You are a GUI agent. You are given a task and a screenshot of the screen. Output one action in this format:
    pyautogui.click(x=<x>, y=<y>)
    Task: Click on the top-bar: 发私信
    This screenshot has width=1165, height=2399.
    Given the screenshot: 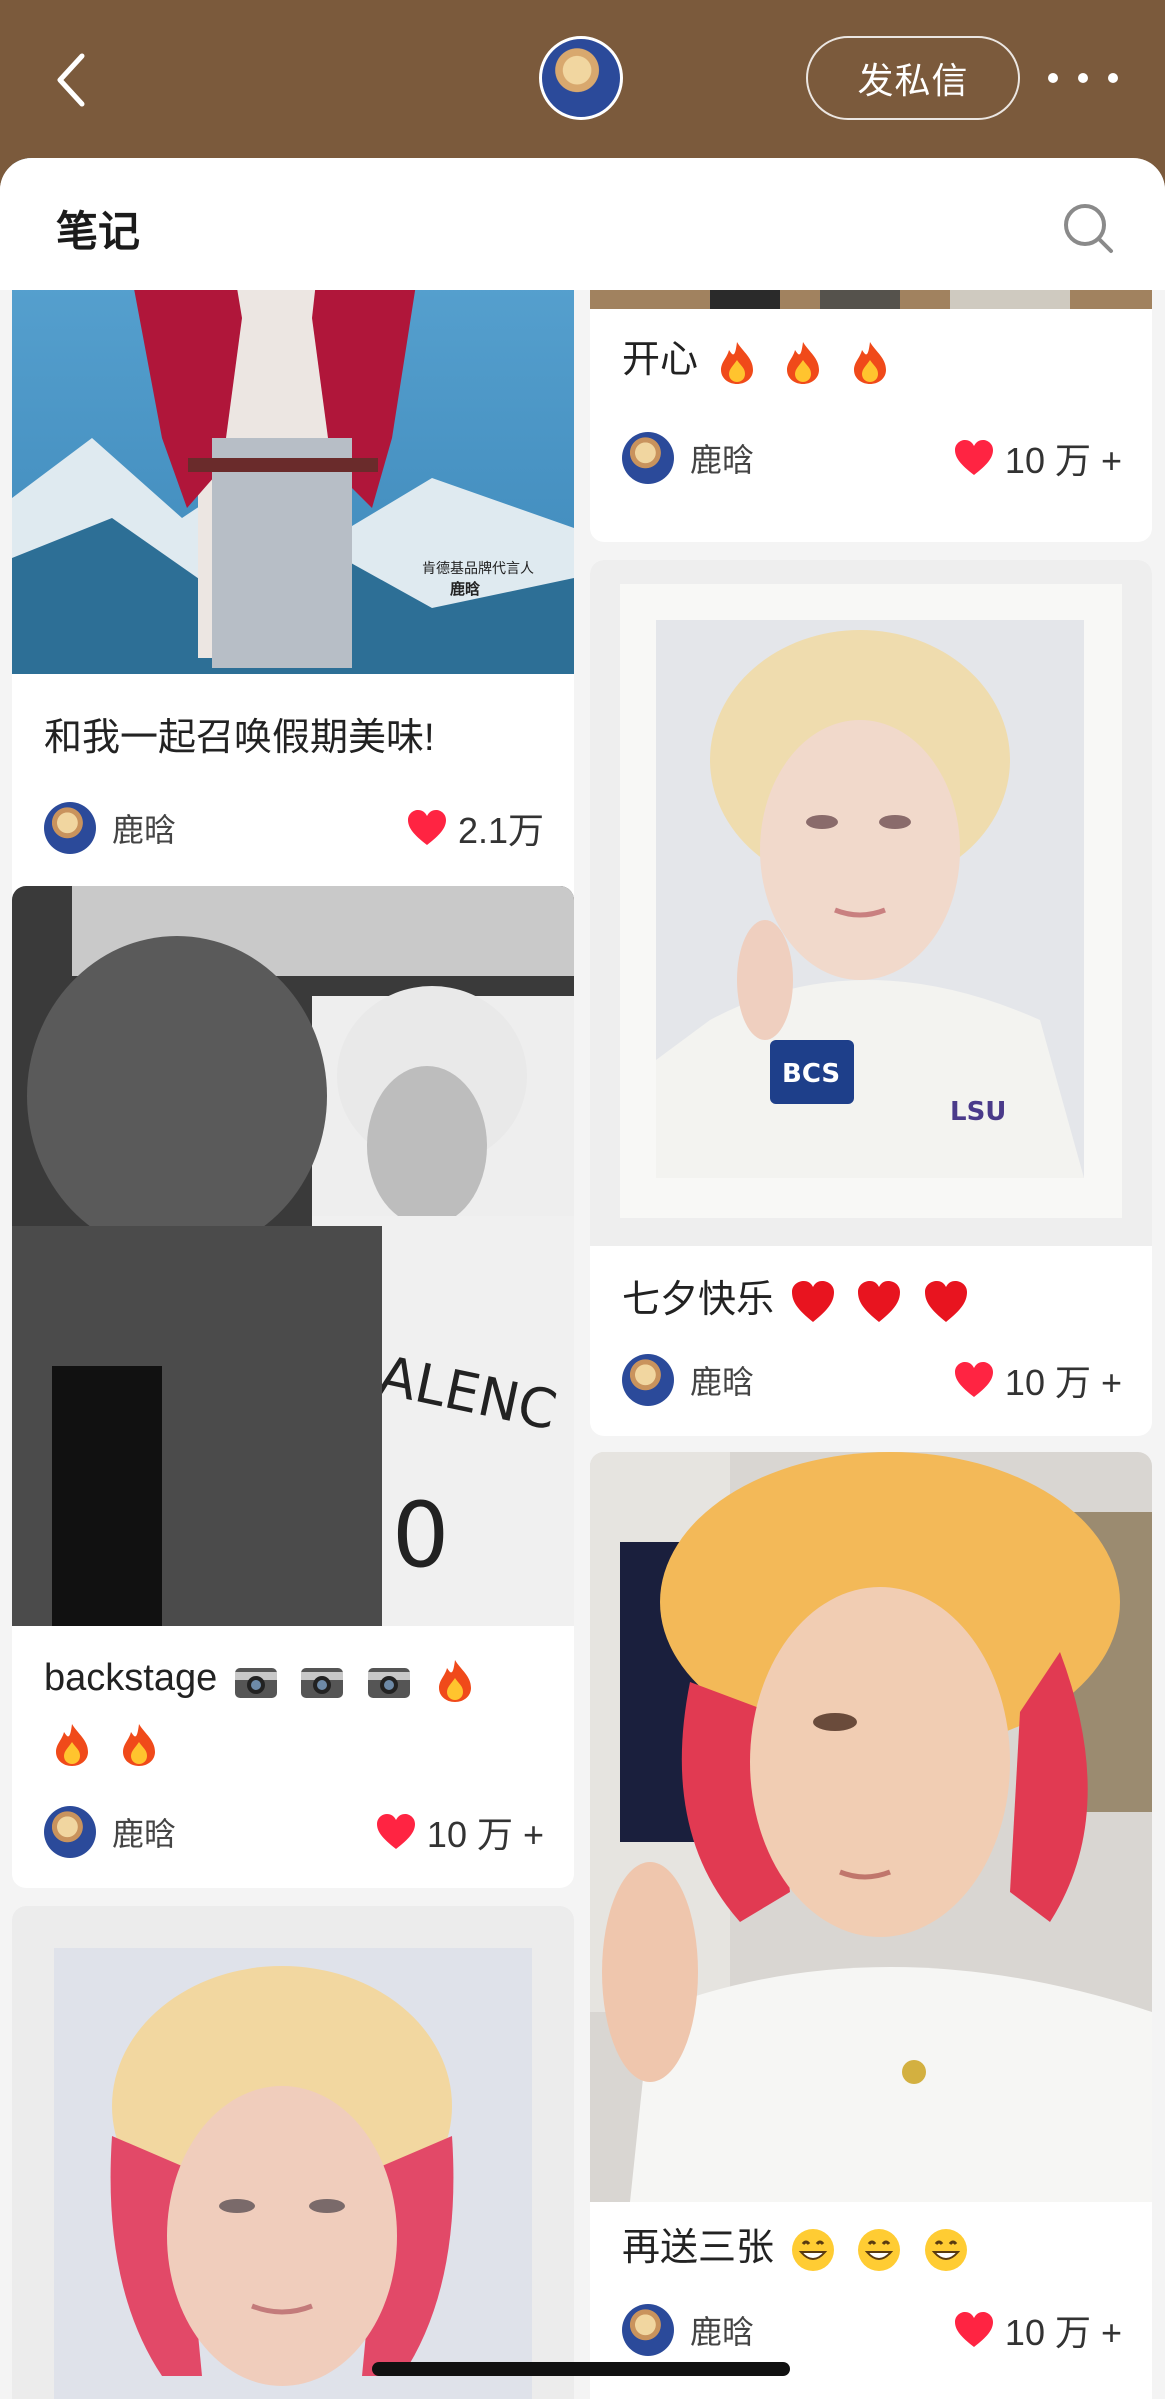 What is the action you would take?
    pyautogui.click(x=582, y=80)
    